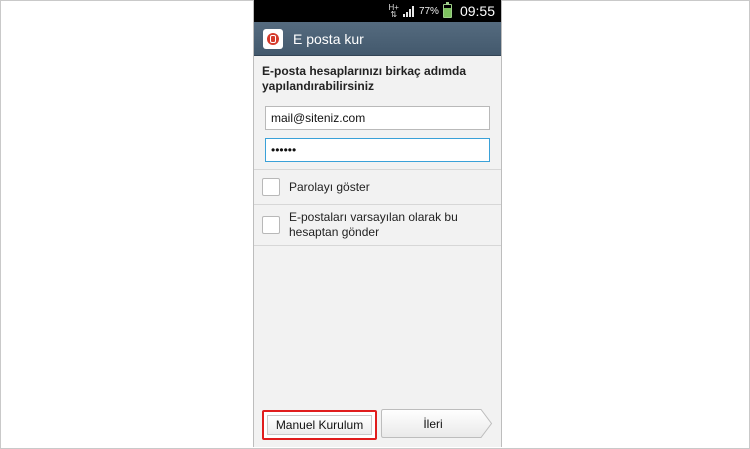 The image size is (750, 449). I want to click on battery-icon, so click(447, 10).